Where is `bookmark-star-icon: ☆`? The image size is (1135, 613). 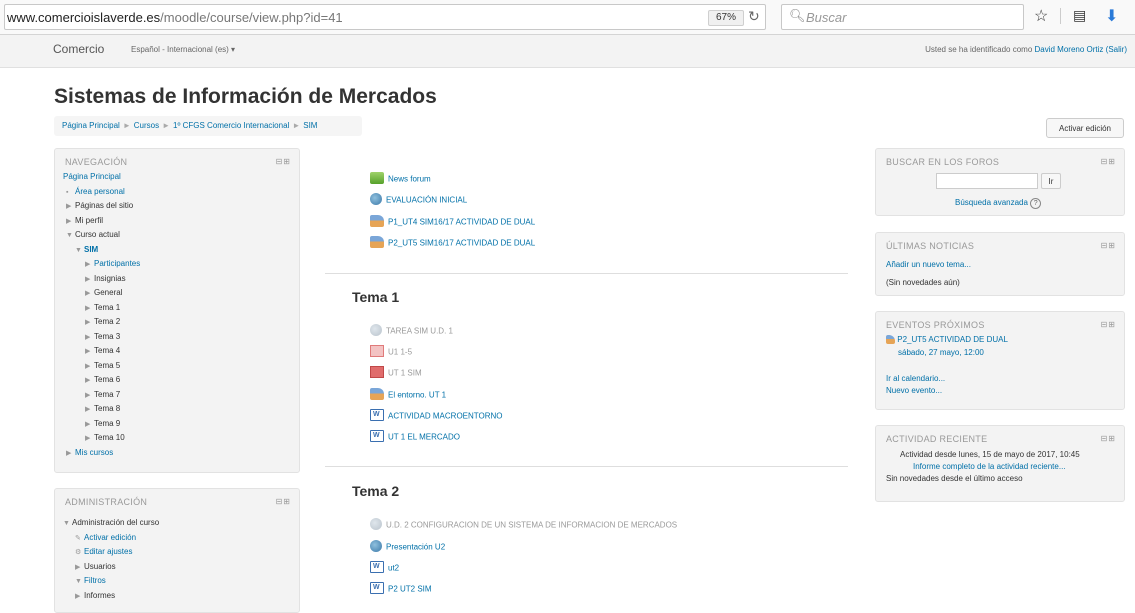
bookmark-star-icon: ☆ is located at coordinates (1041, 16).